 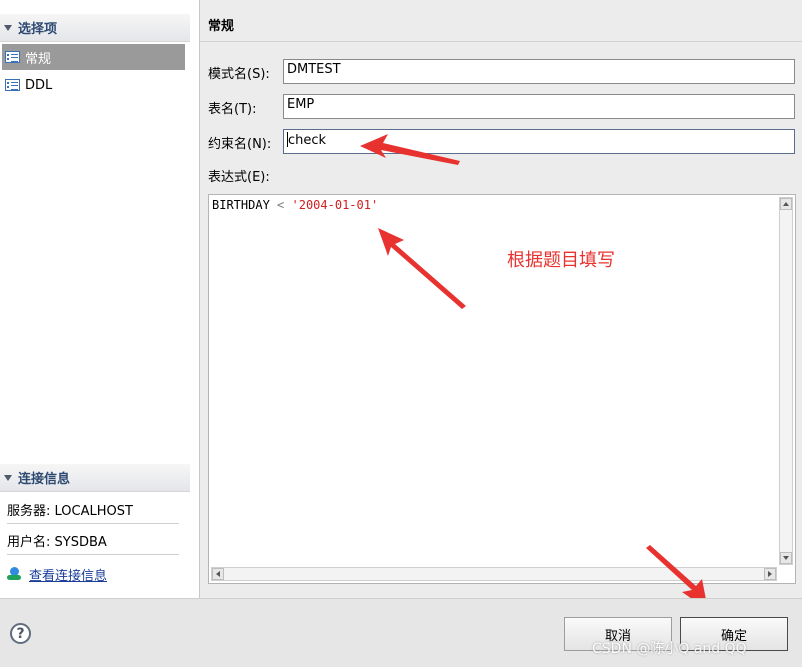 I want to click on table-label: 表名(T):, so click(x=232, y=109).